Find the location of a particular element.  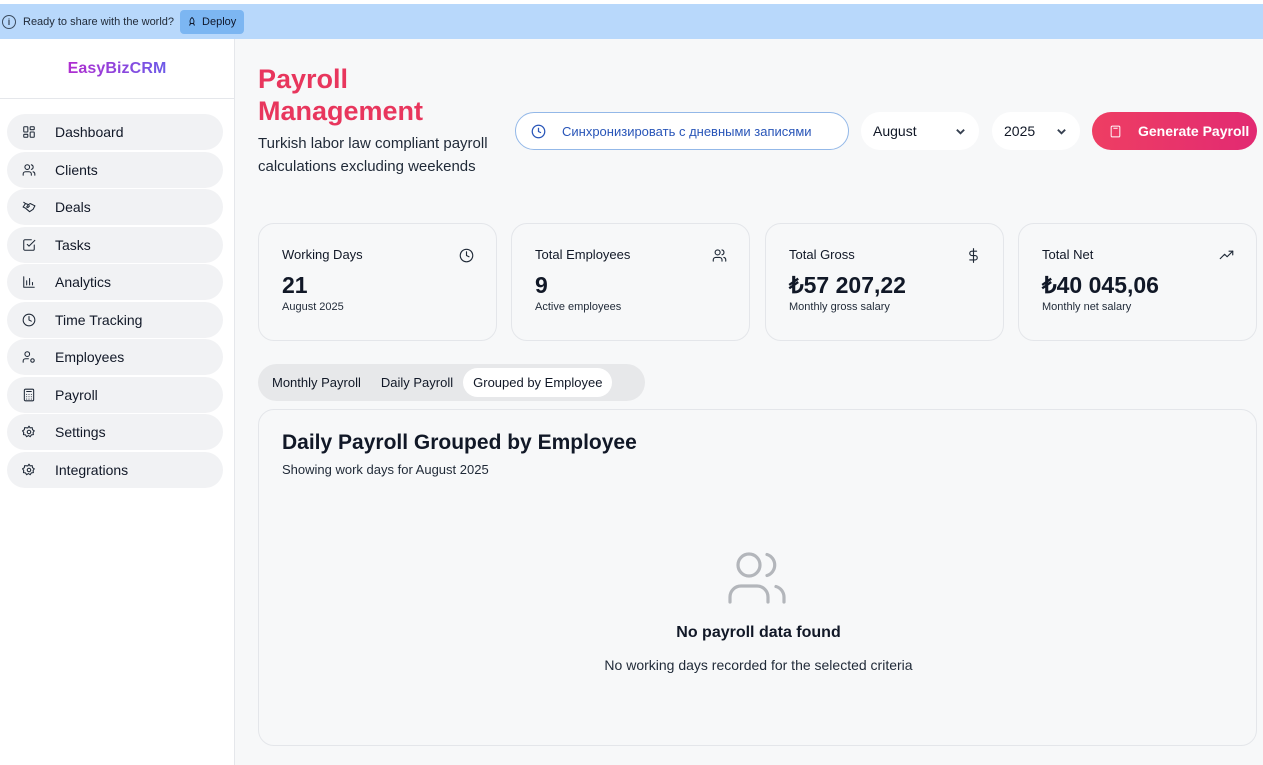

info-icon: i is located at coordinates (9, 21).